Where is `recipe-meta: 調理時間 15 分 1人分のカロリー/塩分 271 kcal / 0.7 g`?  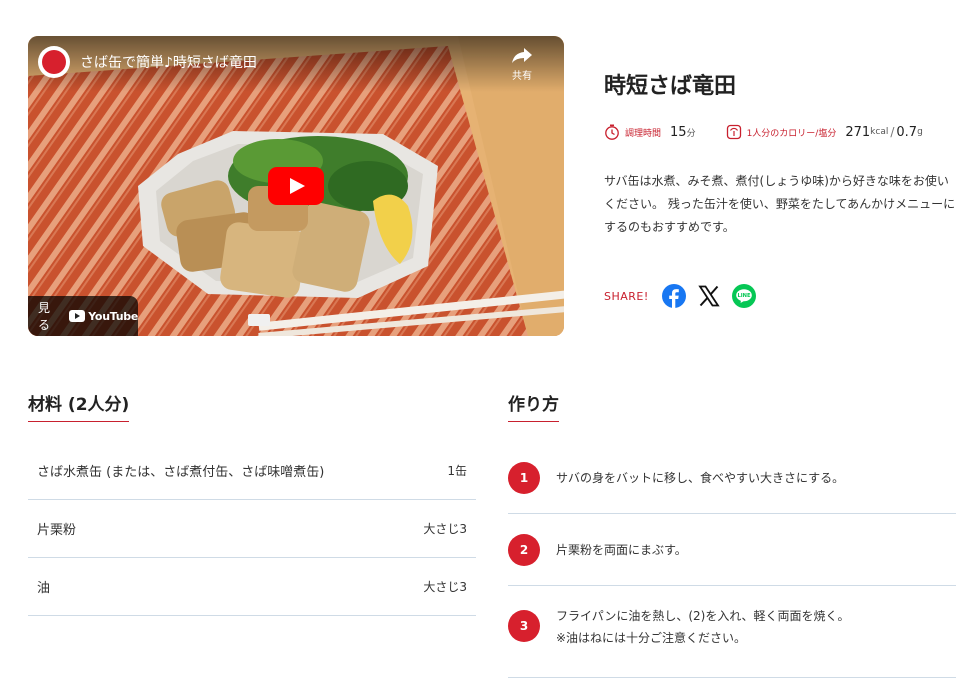 recipe-meta: 調理時間 15 分 1人分のカロリー/塩分 271 kcal / 0.7 g is located at coordinates (763, 132).